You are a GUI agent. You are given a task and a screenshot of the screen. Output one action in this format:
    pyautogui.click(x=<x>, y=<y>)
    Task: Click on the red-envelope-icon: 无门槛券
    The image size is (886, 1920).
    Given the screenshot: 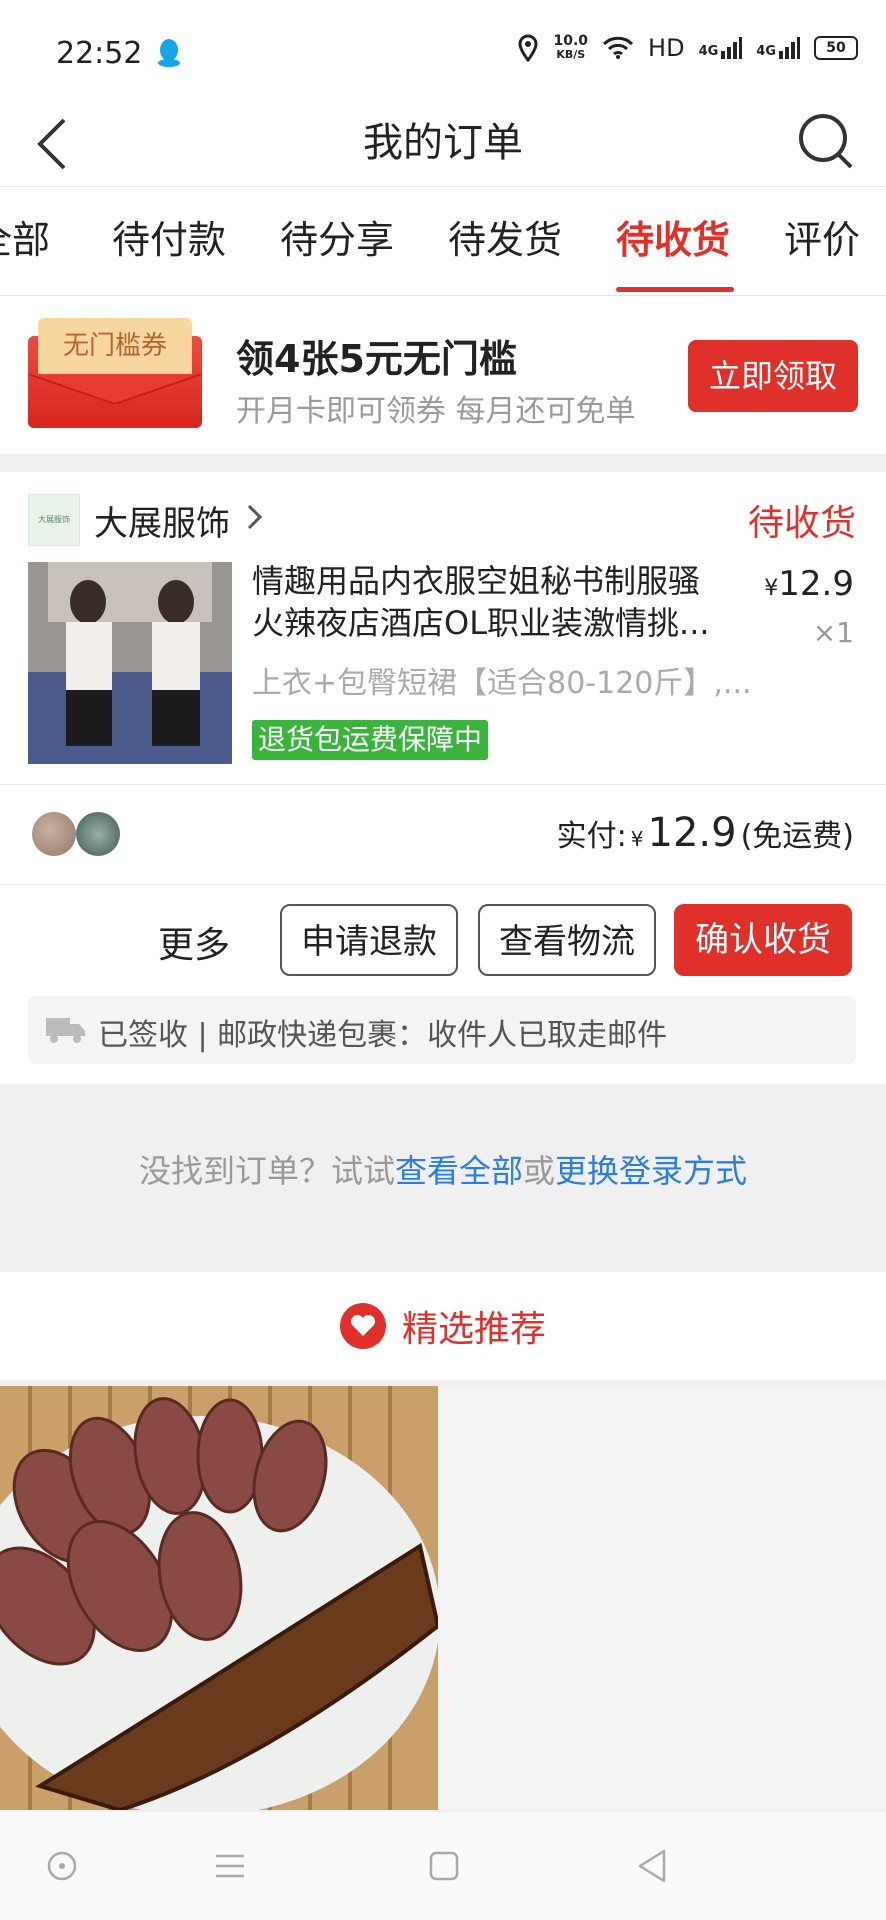 What is the action you would take?
    pyautogui.click(x=115, y=373)
    